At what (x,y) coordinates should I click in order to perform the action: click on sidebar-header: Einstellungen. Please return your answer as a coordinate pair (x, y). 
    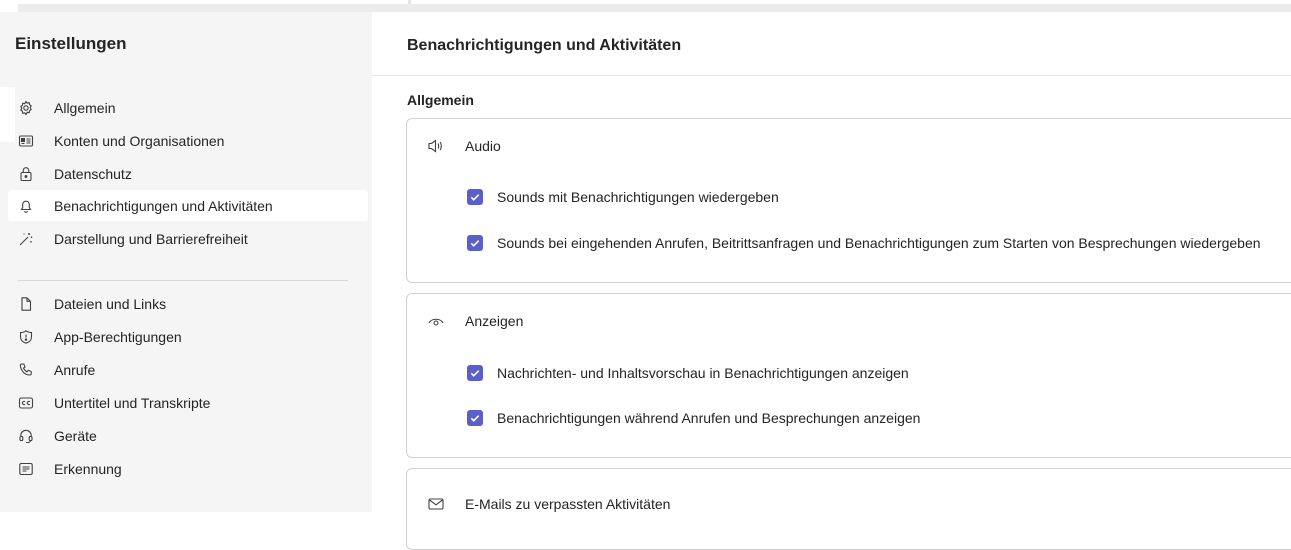
    Looking at the image, I should click on (186, 43).